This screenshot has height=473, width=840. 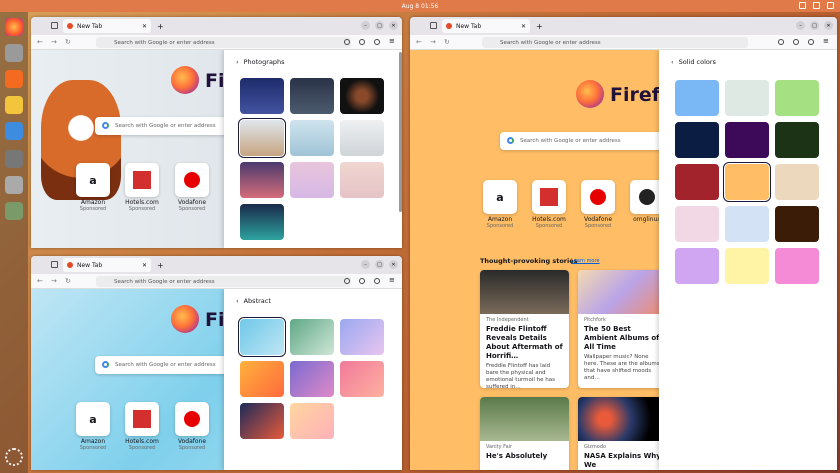 I want to click on files-icon, so click(x=14, y=53).